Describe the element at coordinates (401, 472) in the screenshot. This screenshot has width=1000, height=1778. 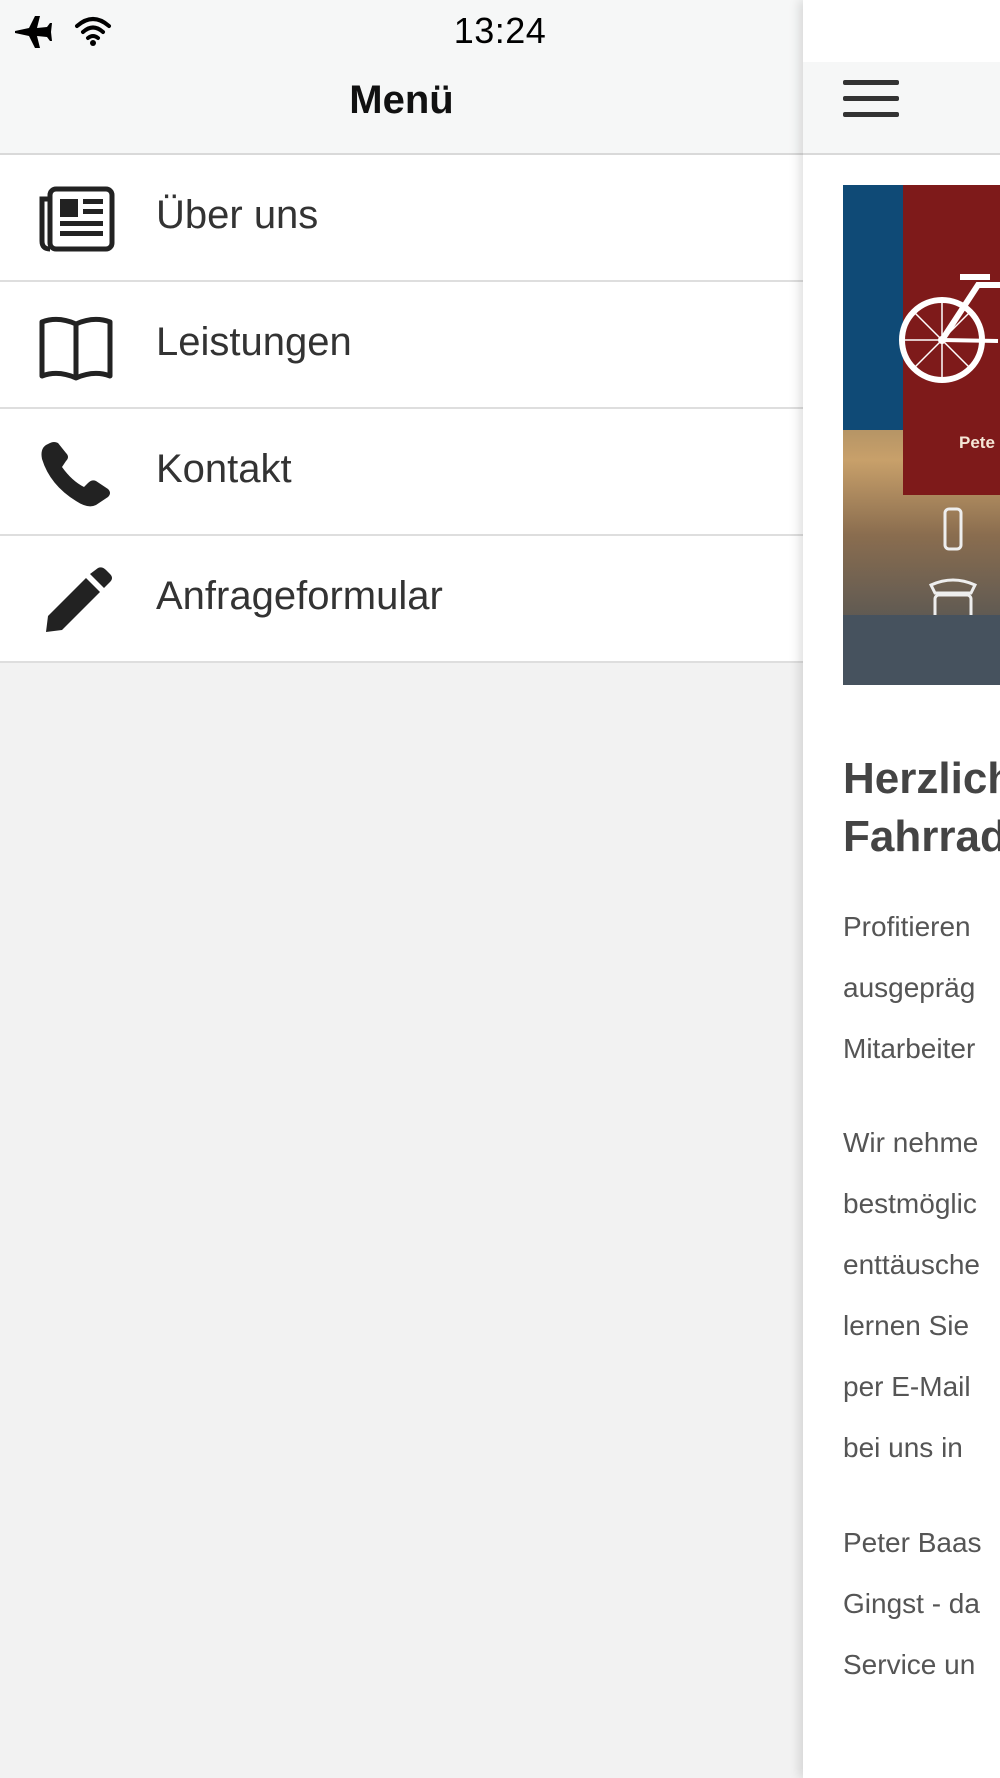
I see `menu-item-kontakt: Kontakt` at that location.